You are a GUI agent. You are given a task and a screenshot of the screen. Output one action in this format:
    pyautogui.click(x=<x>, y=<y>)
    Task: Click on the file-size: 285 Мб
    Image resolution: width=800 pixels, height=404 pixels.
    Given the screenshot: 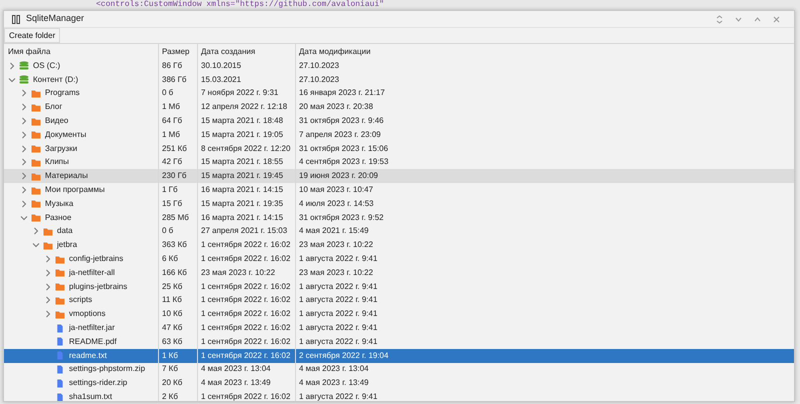 What is the action you would take?
    pyautogui.click(x=175, y=218)
    